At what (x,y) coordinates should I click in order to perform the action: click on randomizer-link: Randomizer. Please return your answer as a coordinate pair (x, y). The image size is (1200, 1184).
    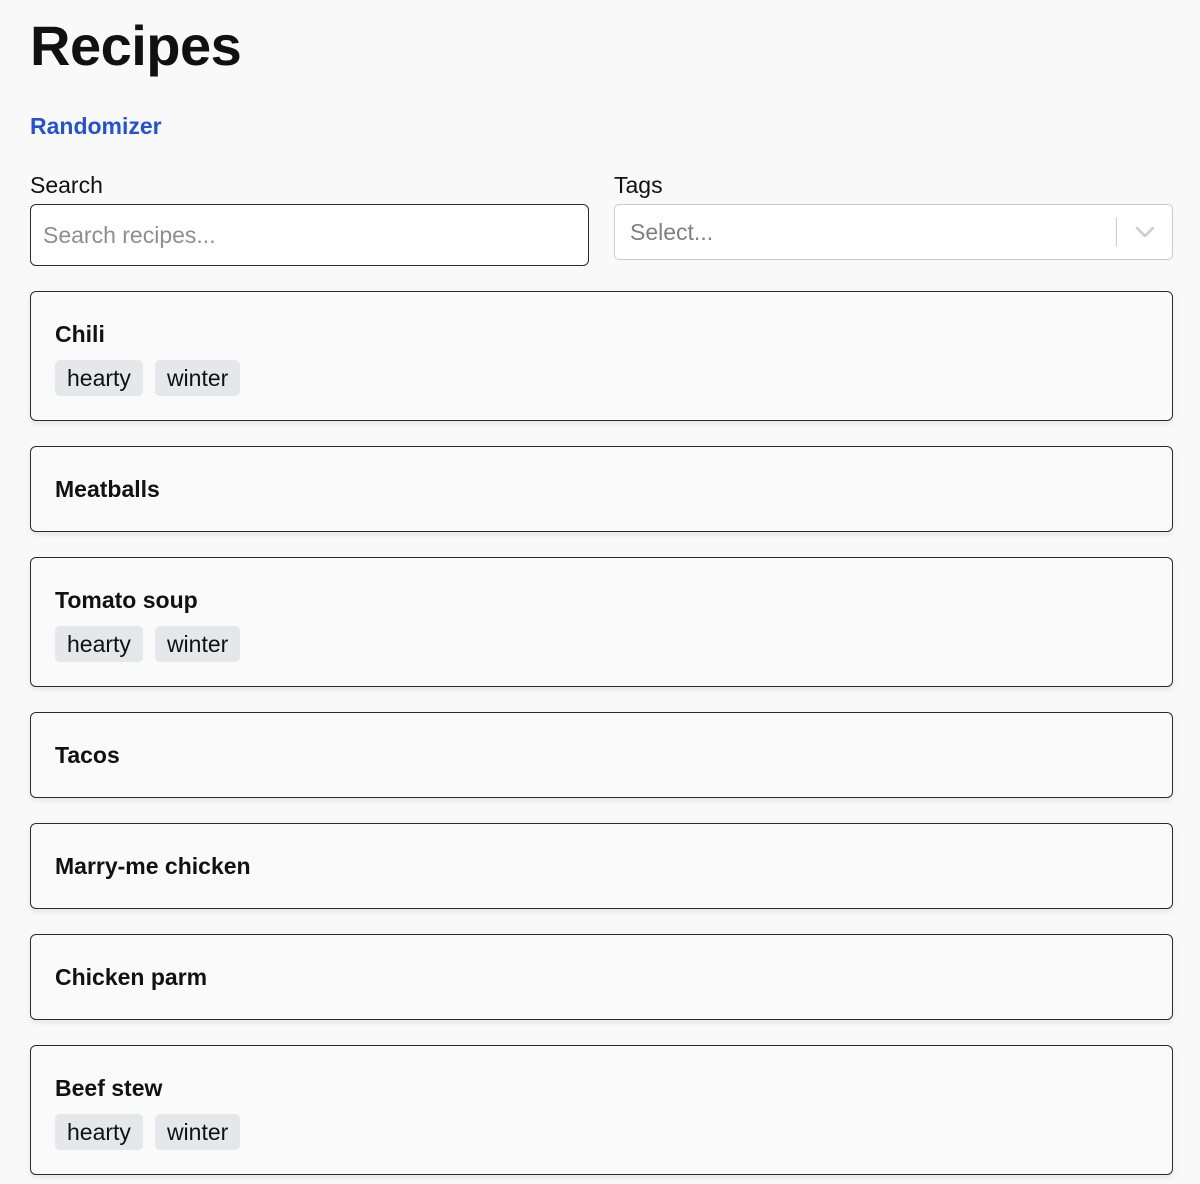
    Looking at the image, I should click on (96, 126).